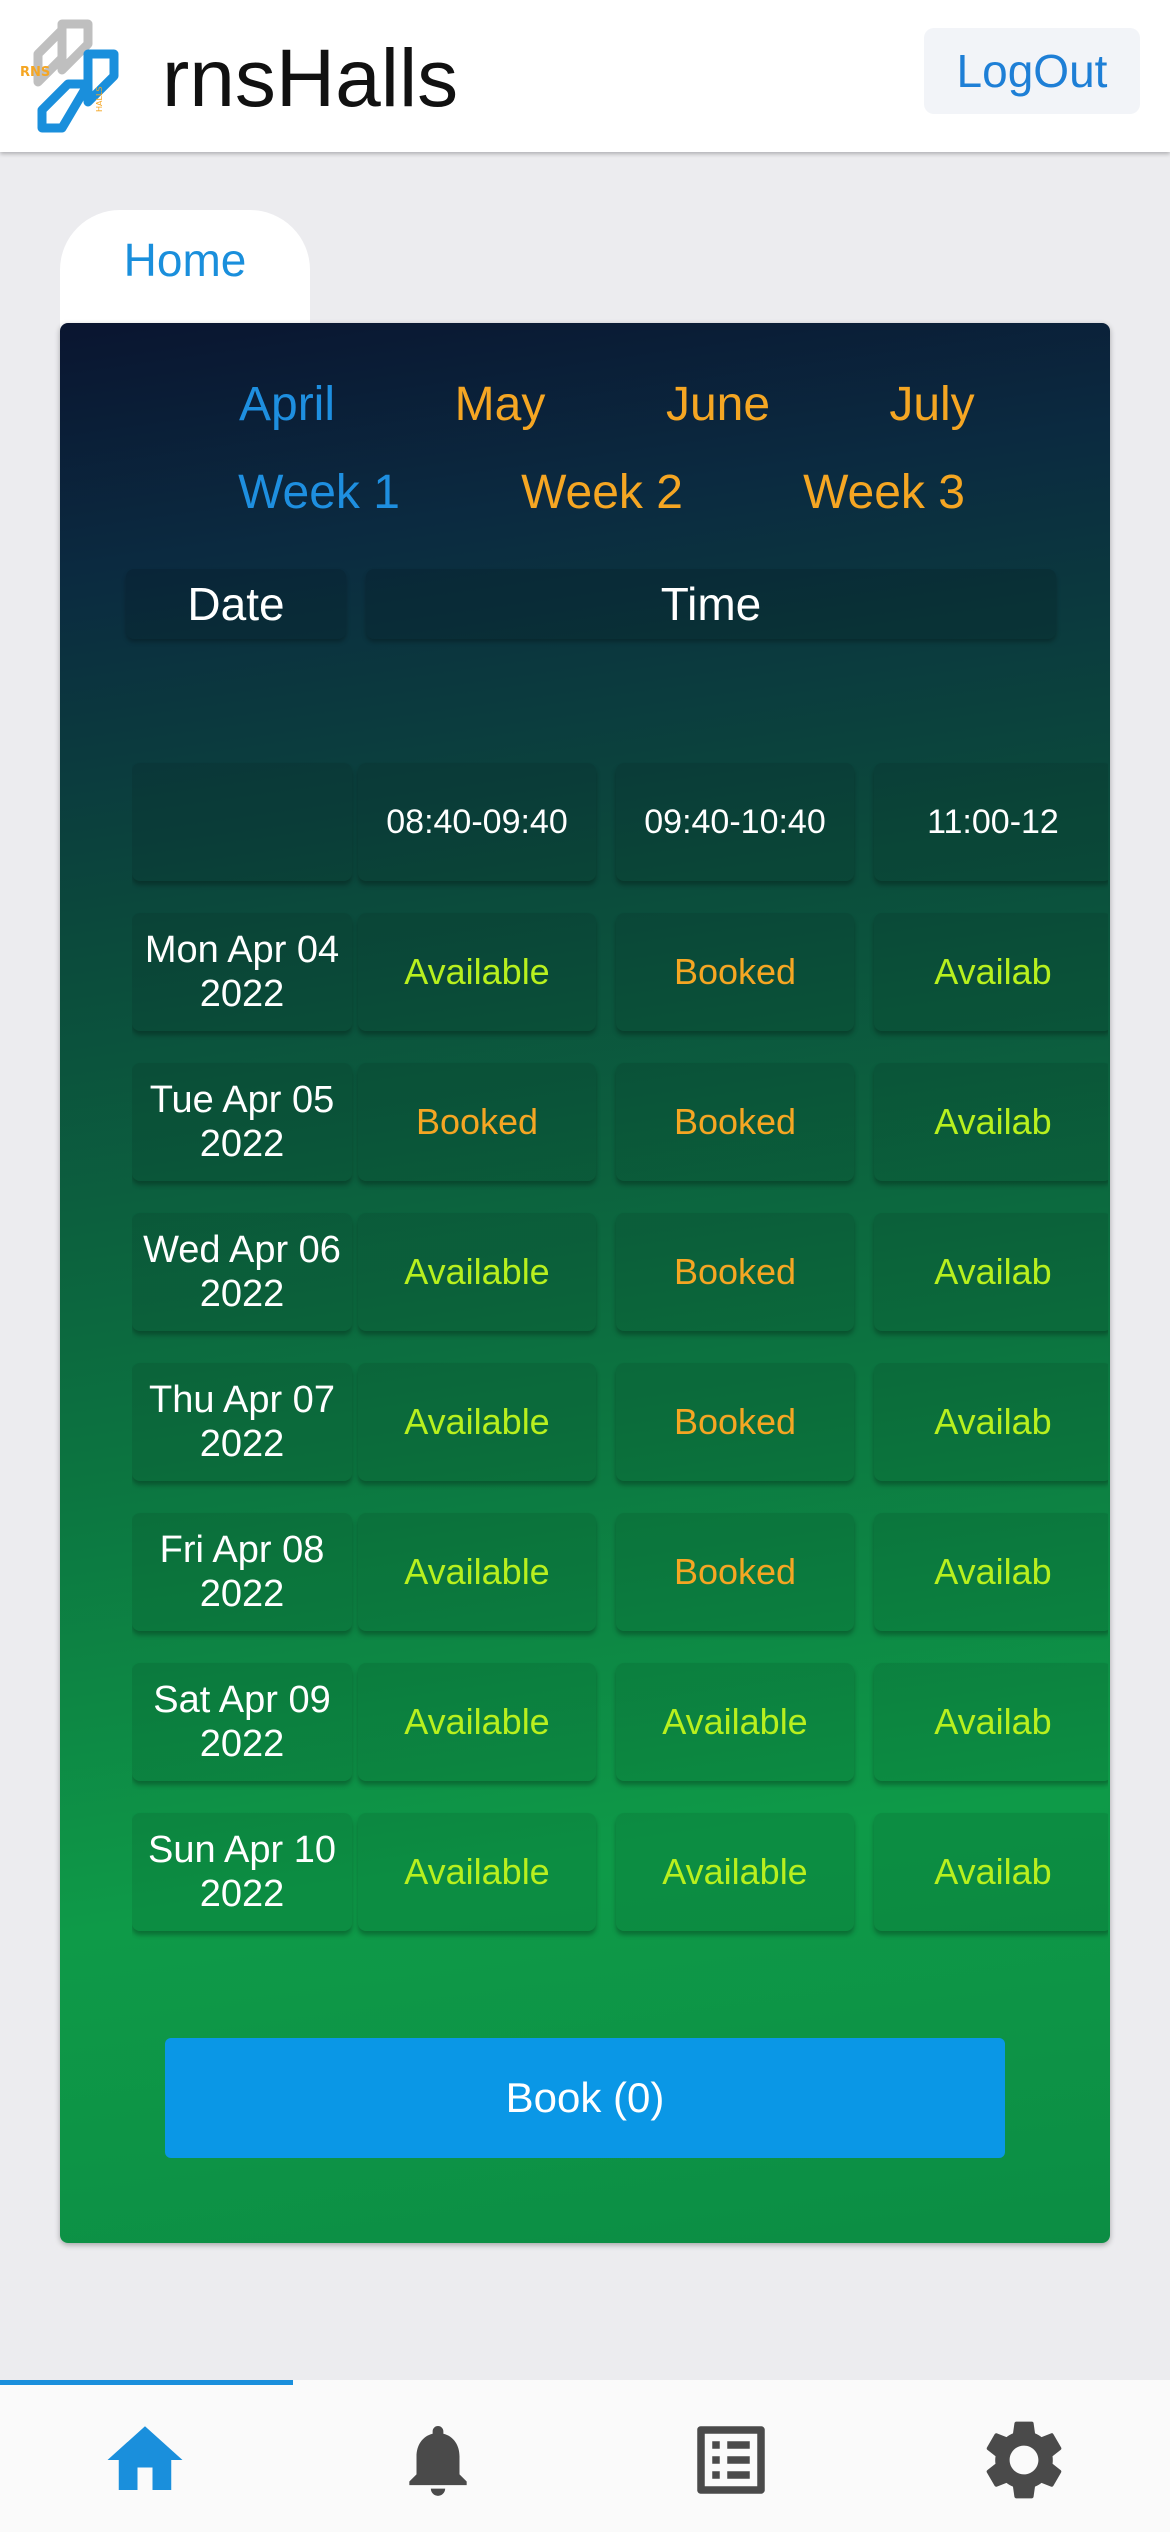 The height and width of the screenshot is (2532, 1170). I want to click on nav-bookings-list, so click(731, 2460).